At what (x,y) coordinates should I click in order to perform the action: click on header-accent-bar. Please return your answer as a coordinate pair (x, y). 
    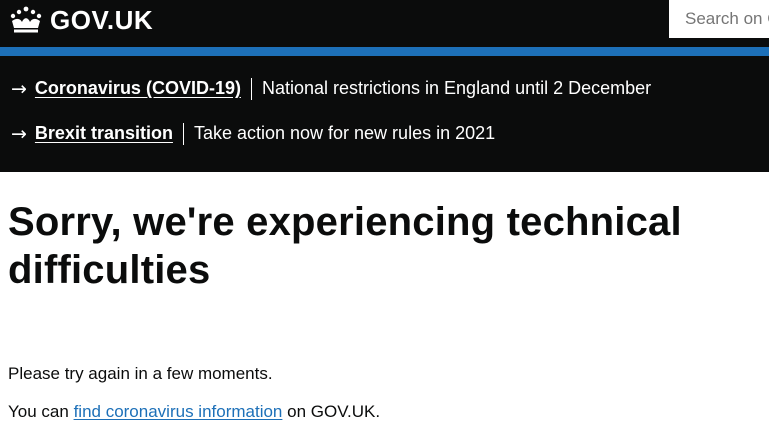
    Looking at the image, I should click on (384, 51).